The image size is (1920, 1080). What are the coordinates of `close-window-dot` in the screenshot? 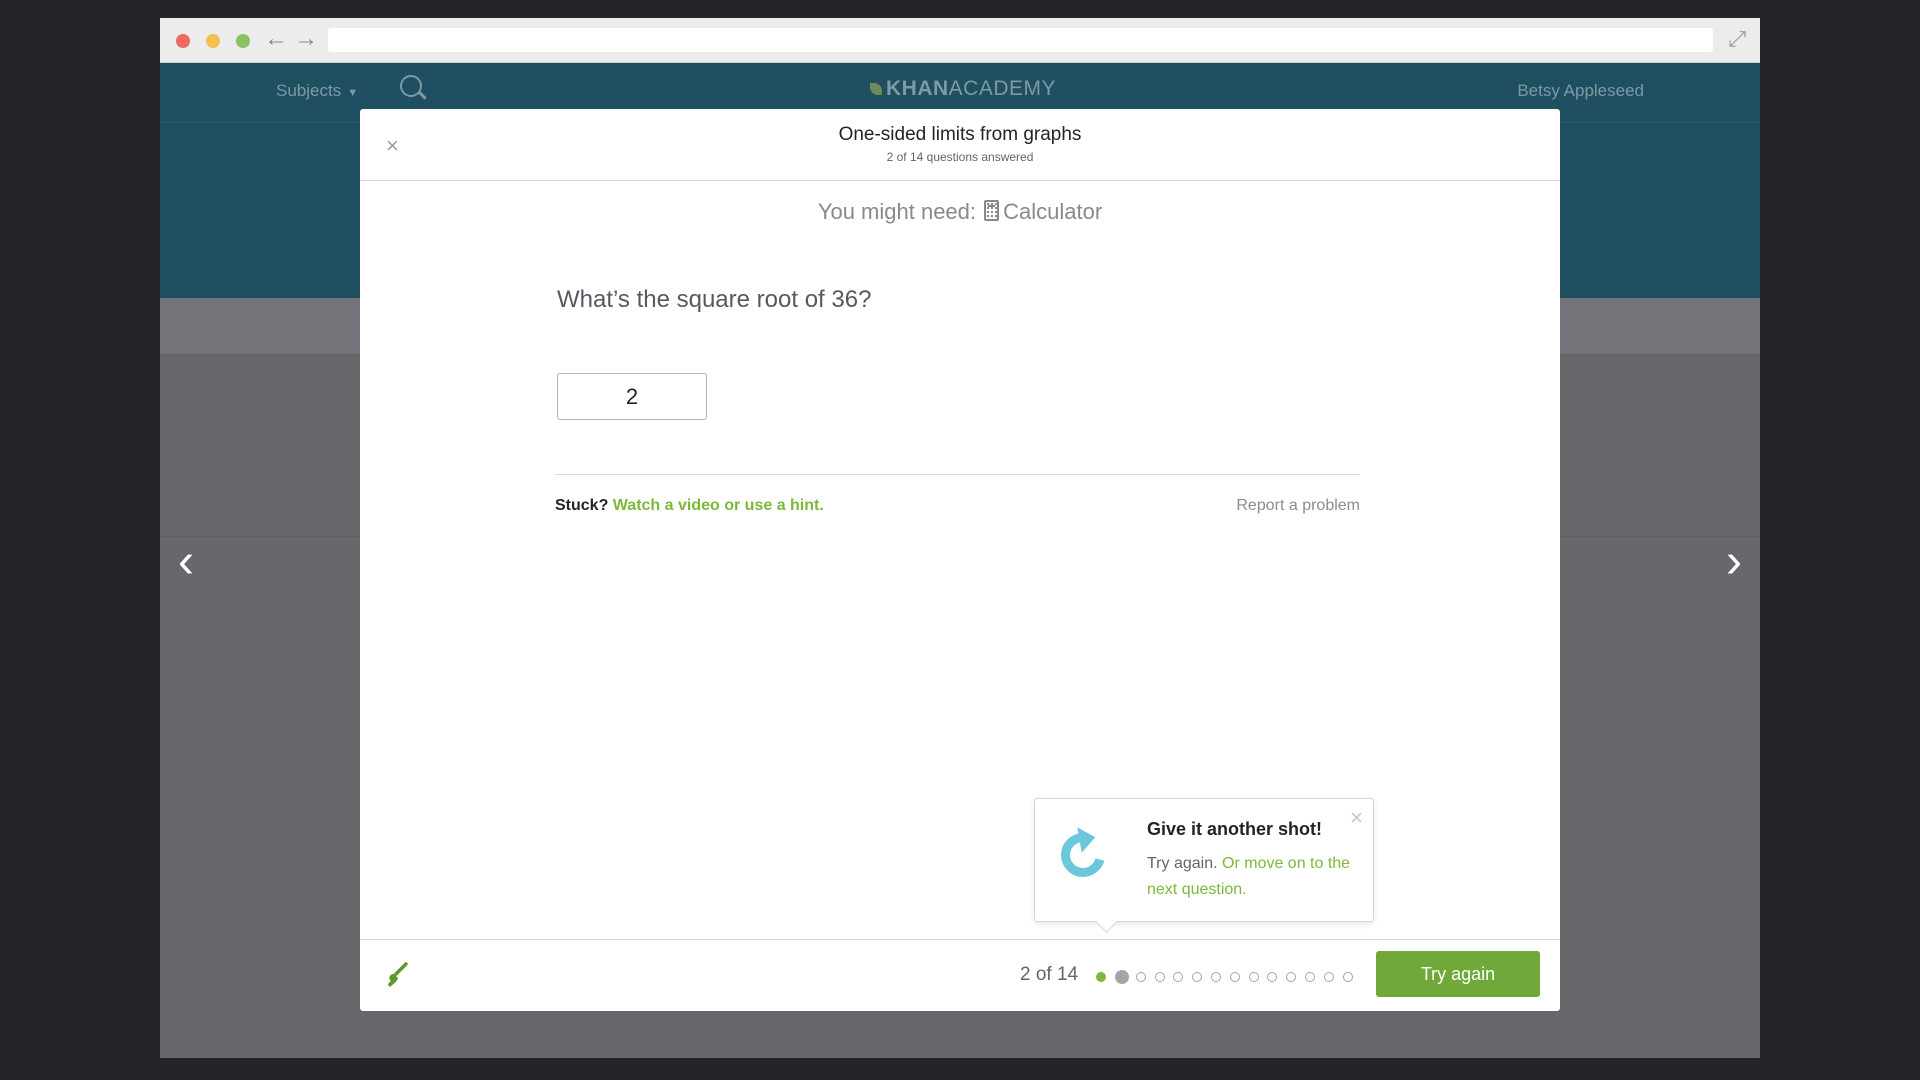 It's located at (183, 41).